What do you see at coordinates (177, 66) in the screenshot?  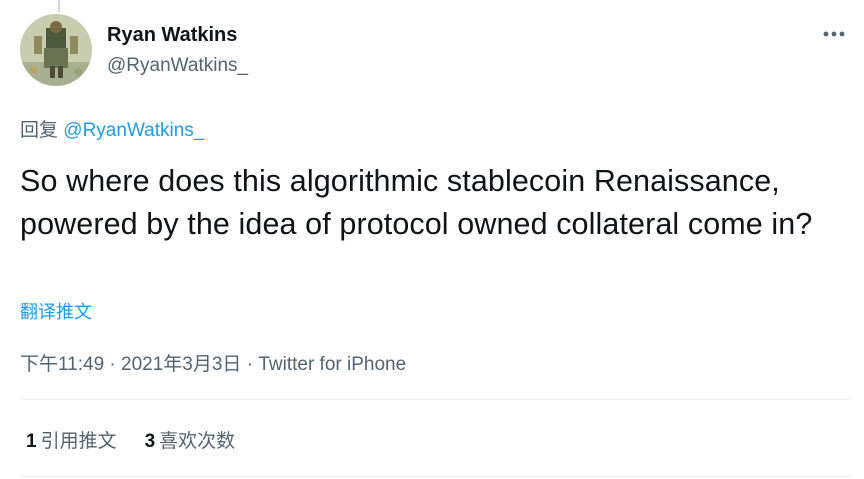 I see `author-handle: @RyanWatkins_` at bounding box center [177, 66].